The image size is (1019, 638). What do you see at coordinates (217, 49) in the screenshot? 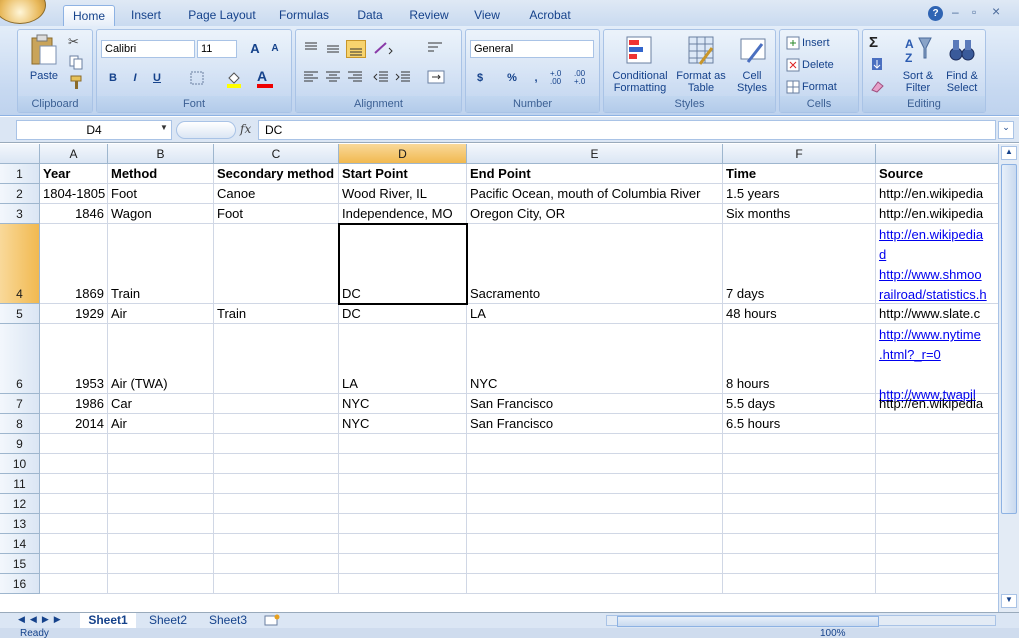
I see `font-size-box: 11` at bounding box center [217, 49].